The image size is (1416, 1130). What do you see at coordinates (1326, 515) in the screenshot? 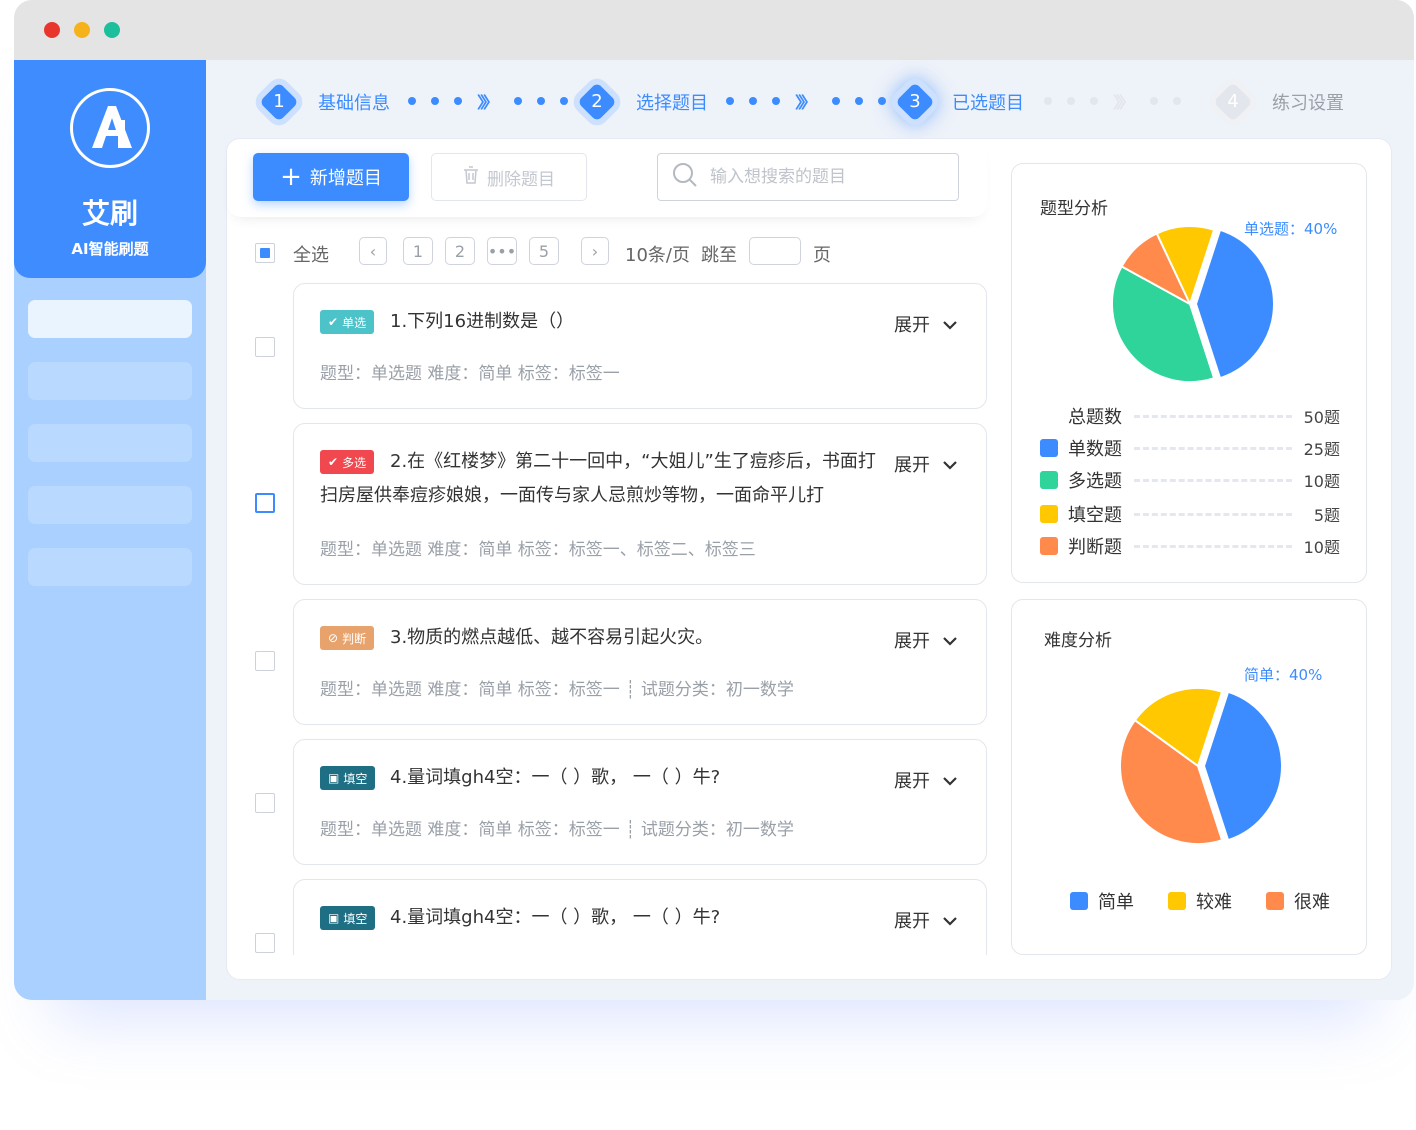
I see `legend-value: 5题` at bounding box center [1326, 515].